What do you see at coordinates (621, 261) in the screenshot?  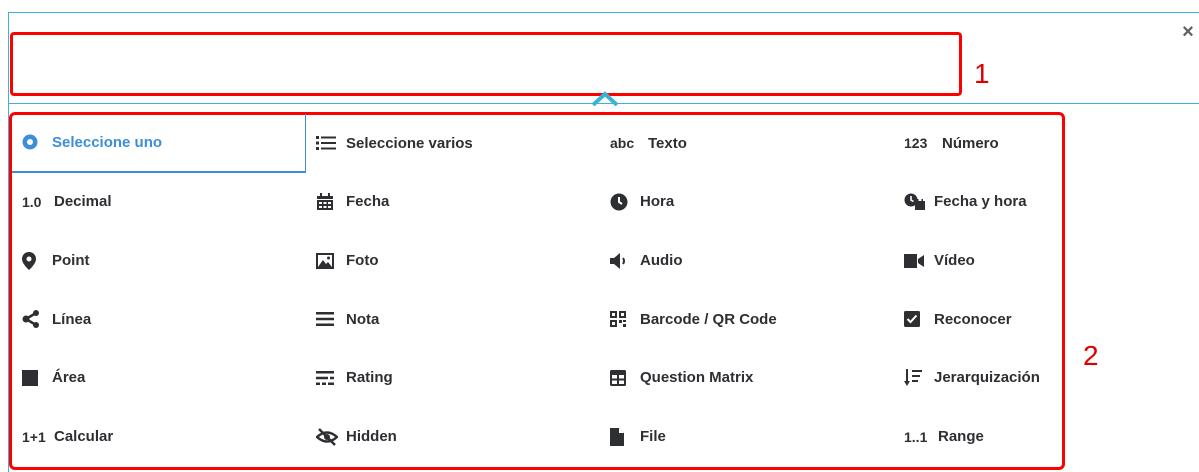 I see `speaker-icon` at bounding box center [621, 261].